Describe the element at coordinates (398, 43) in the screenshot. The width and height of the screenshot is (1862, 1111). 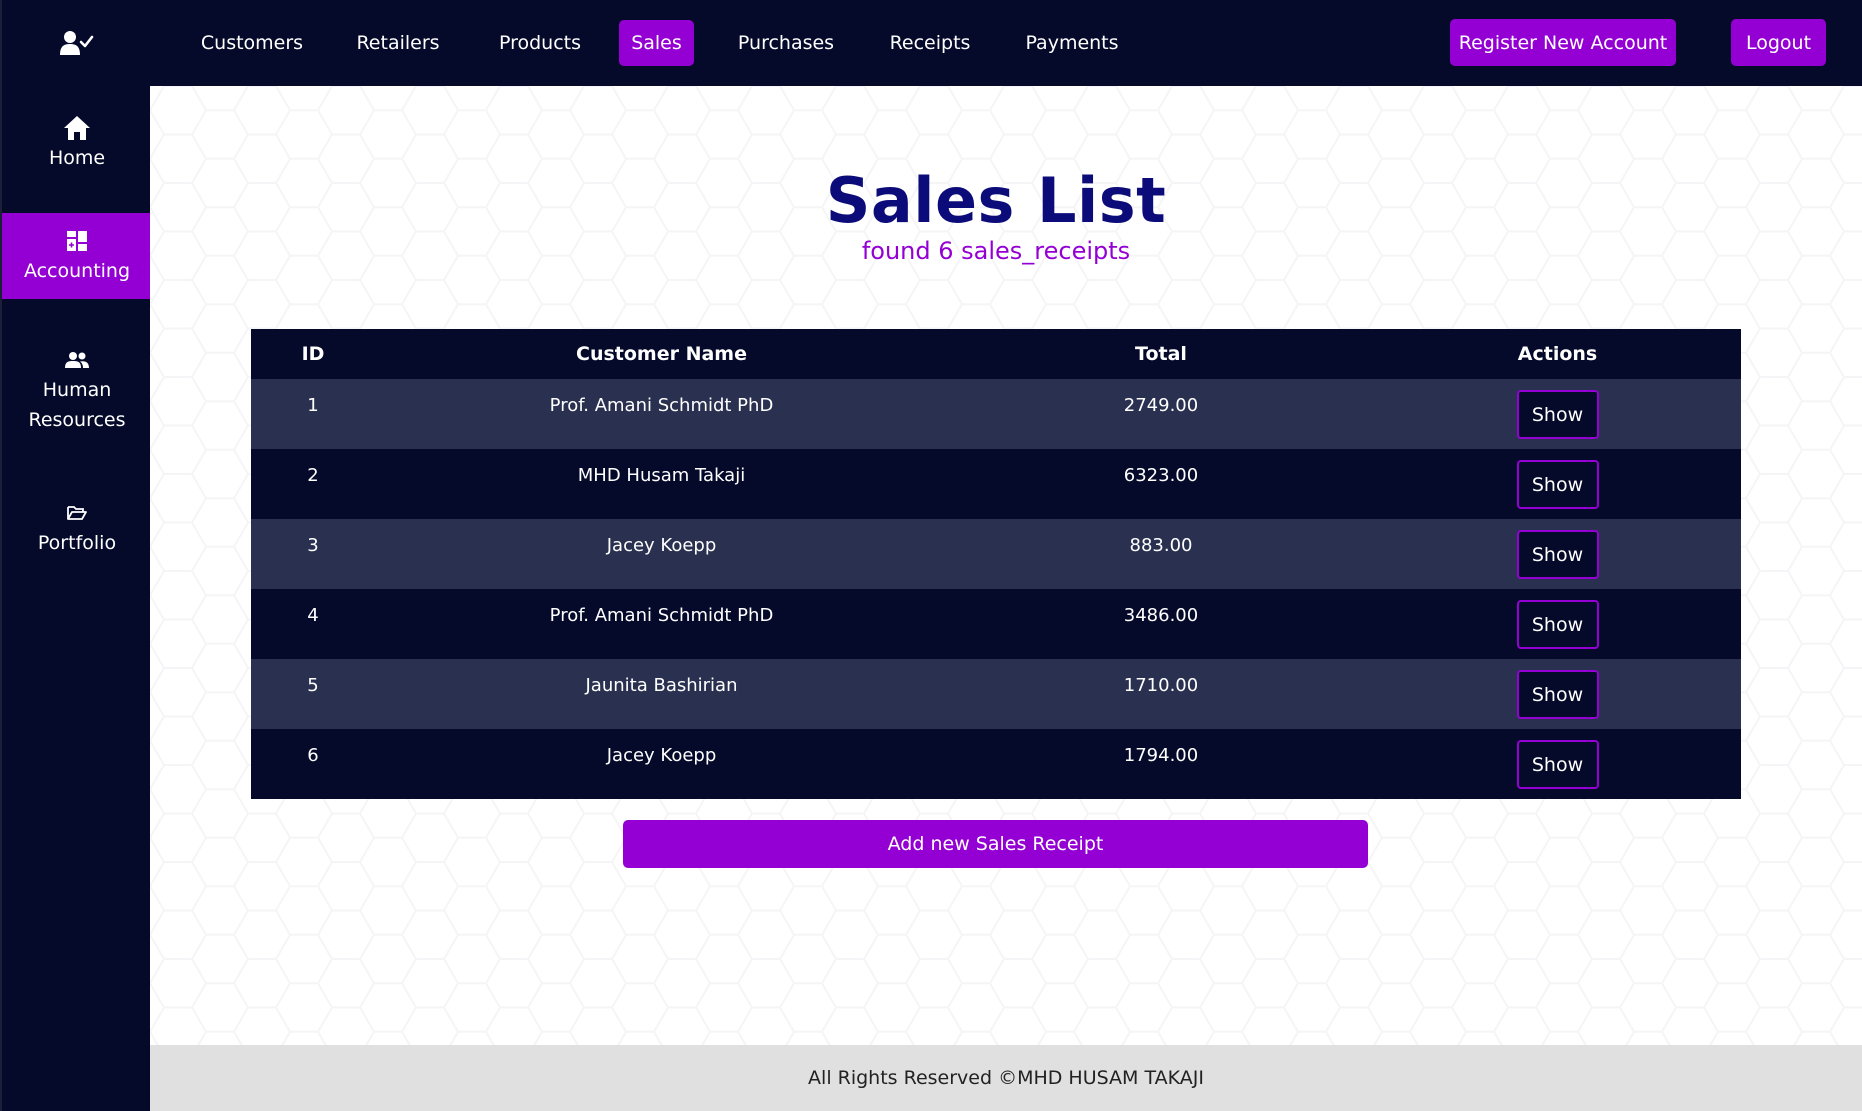
I see `nav-link-retailers: Retailers` at that location.